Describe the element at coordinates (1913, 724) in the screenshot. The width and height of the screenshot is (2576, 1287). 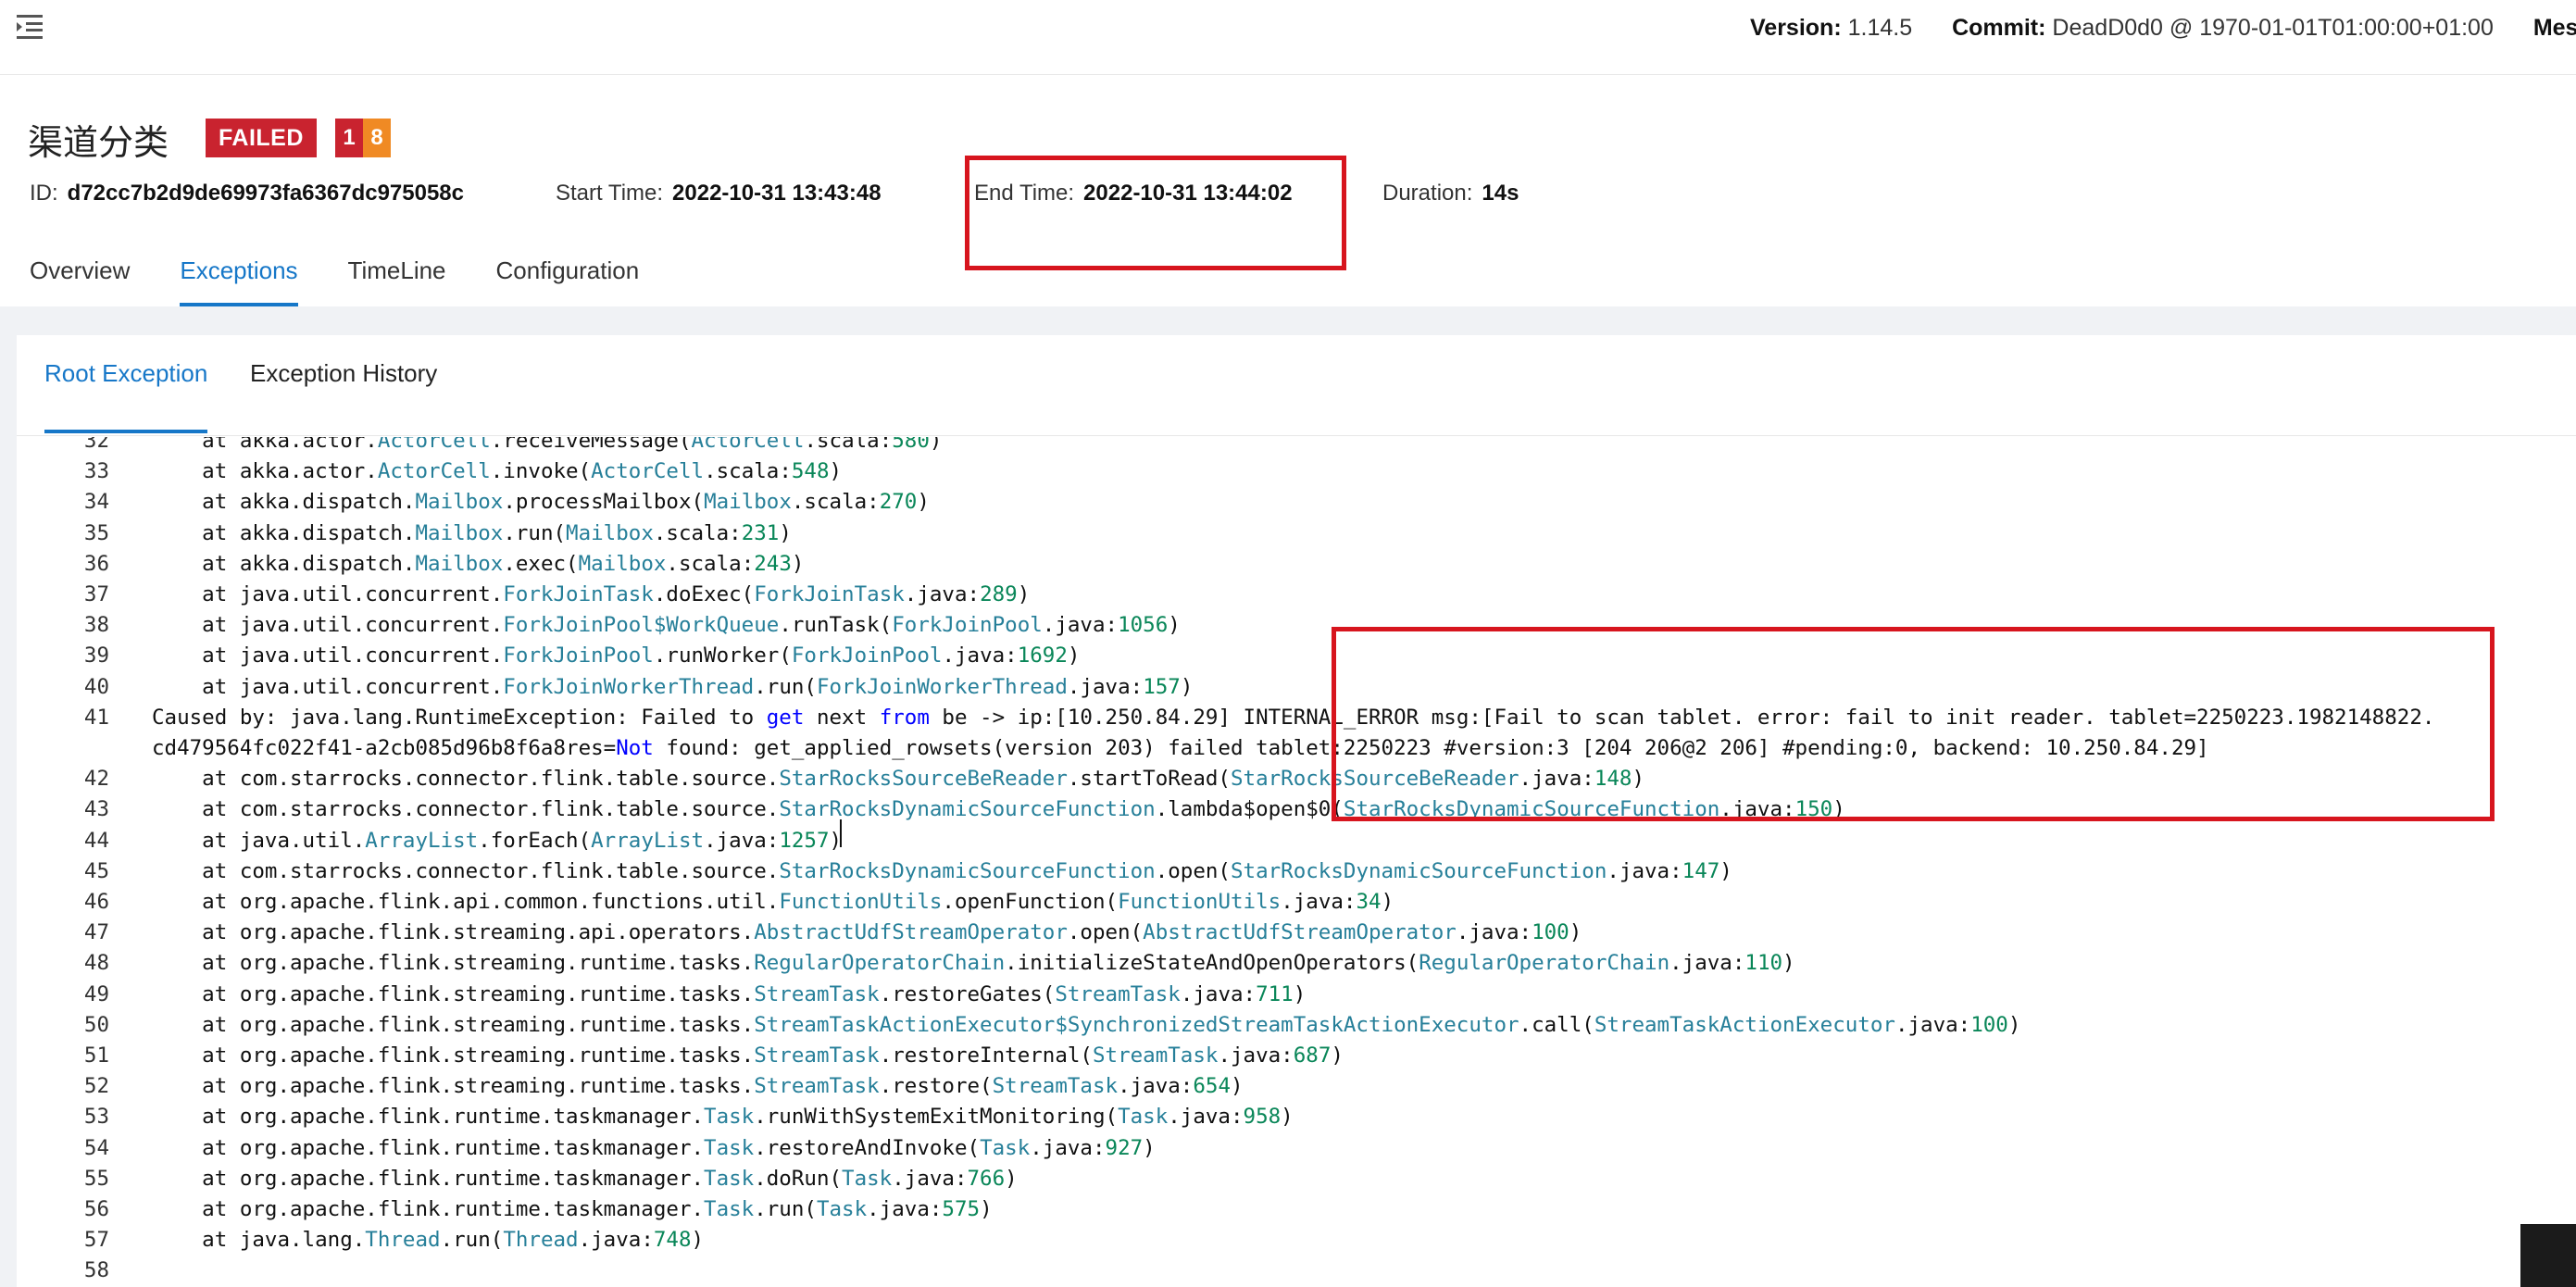
I see `error-highlight-box` at that location.